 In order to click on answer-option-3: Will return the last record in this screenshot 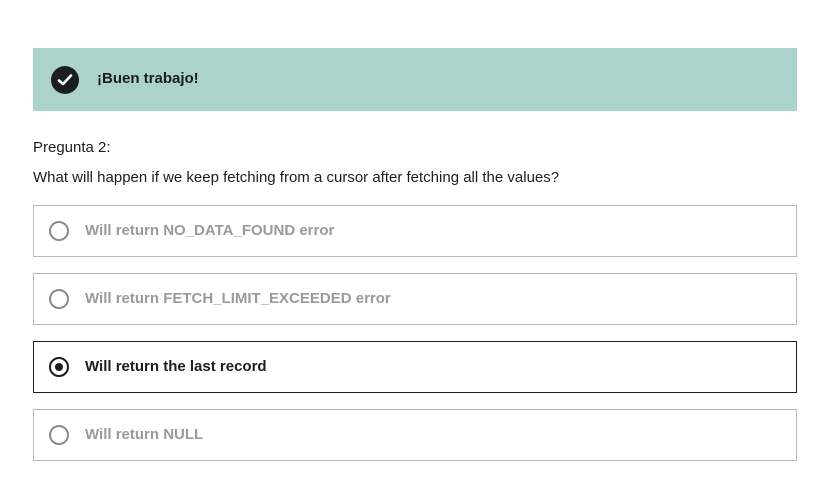, I will do `click(415, 367)`.